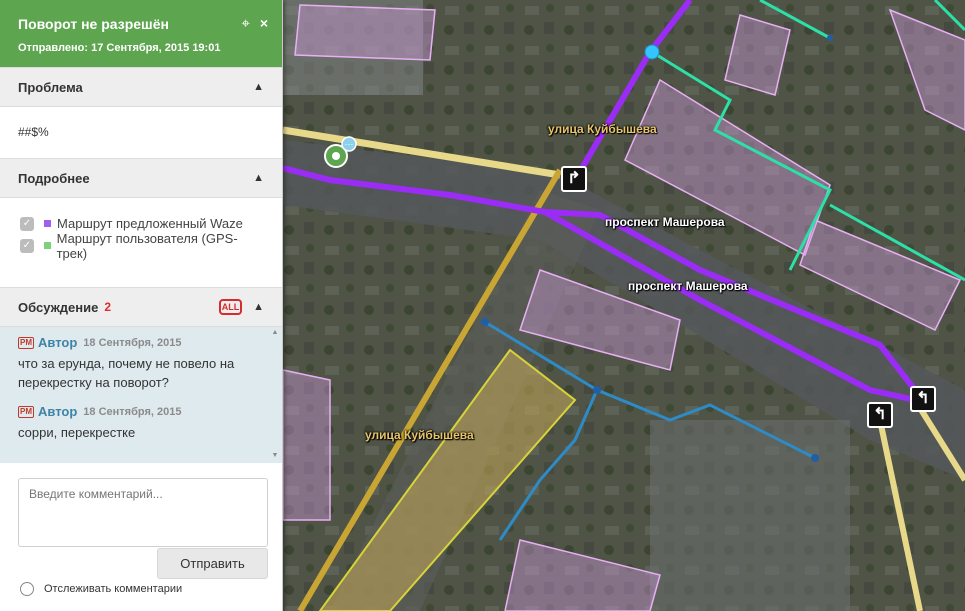 The image size is (965, 611). I want to click on problem-section-header: Проблема ▲, so click(141, 87).